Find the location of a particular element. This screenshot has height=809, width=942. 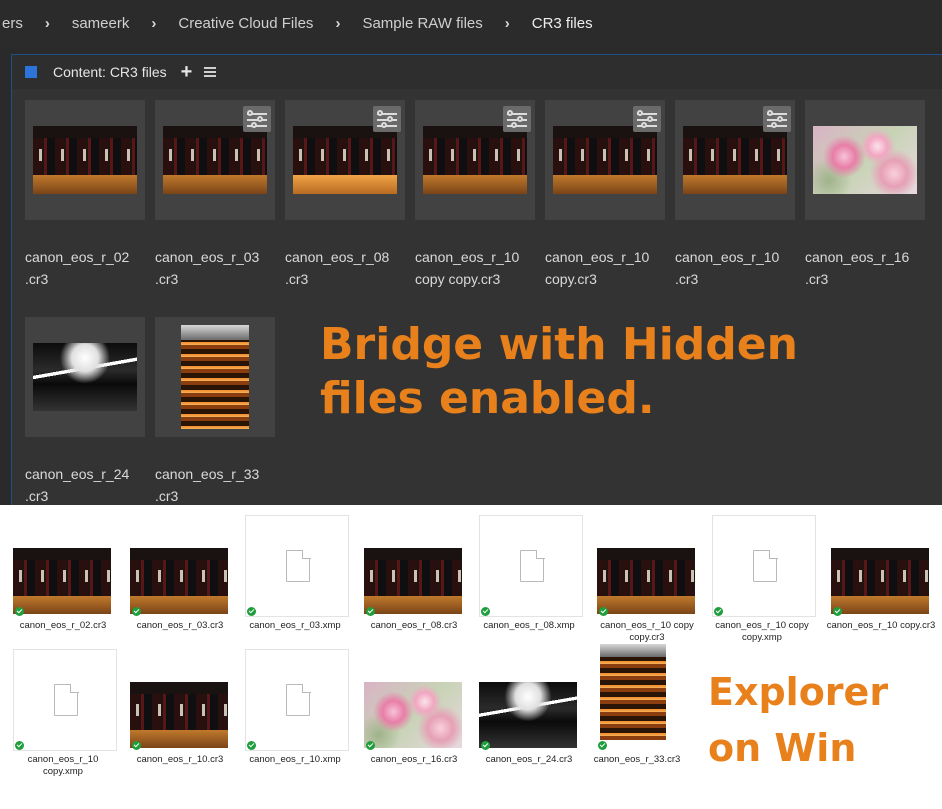

file-name-line-2: copy.cr3 is located at coordinates (571, 279).